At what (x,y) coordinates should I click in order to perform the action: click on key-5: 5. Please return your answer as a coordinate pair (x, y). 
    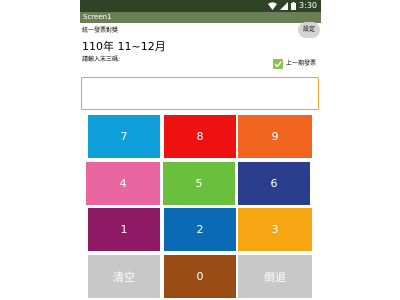
    Looking at the image, I should click on (199, 183).